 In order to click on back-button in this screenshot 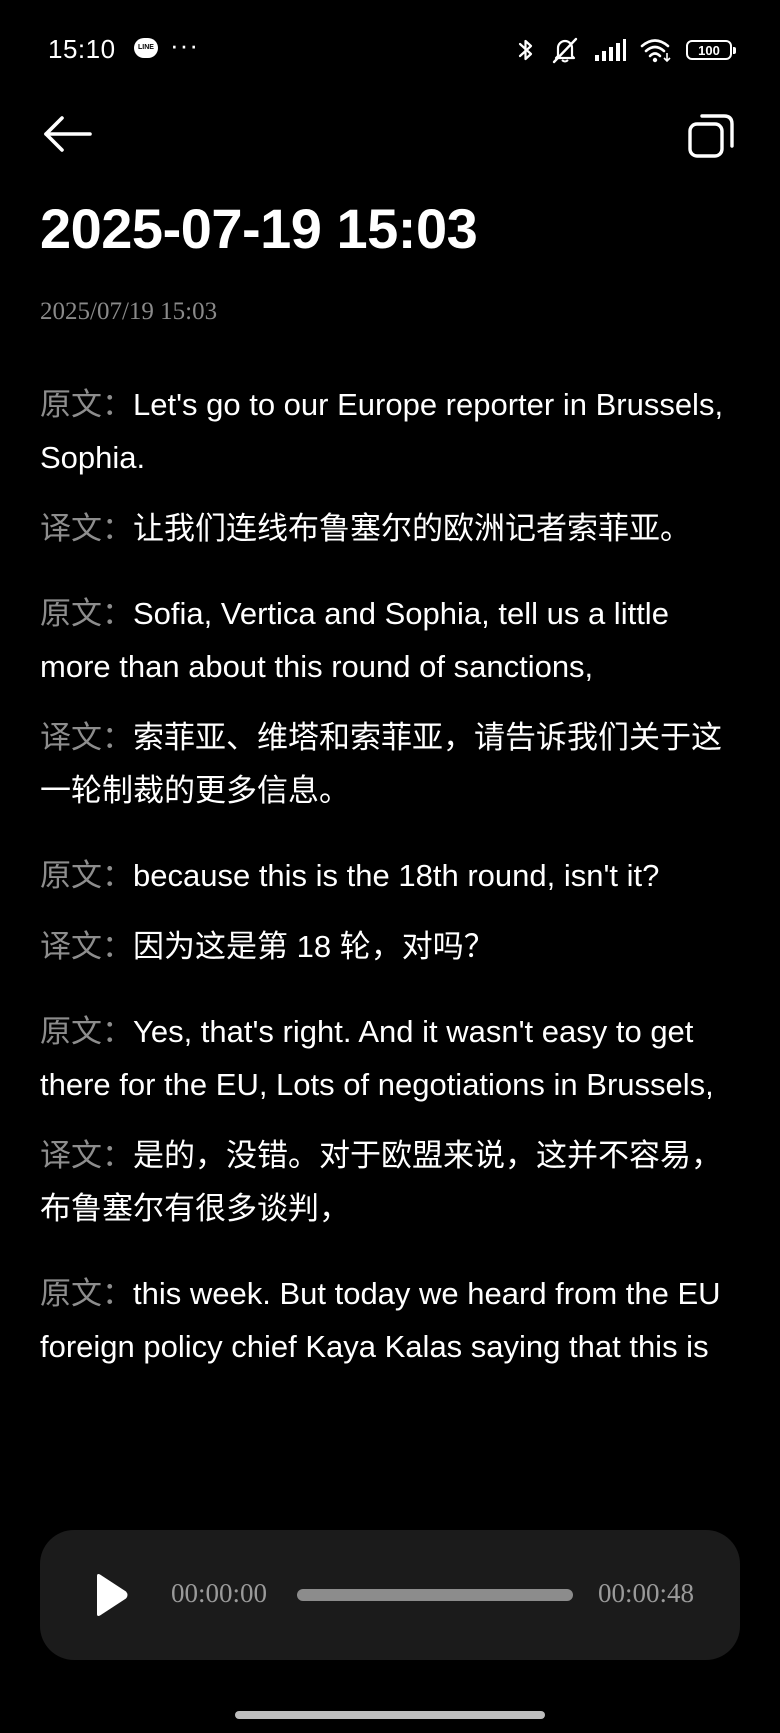, I will do `click(68, 138)`.